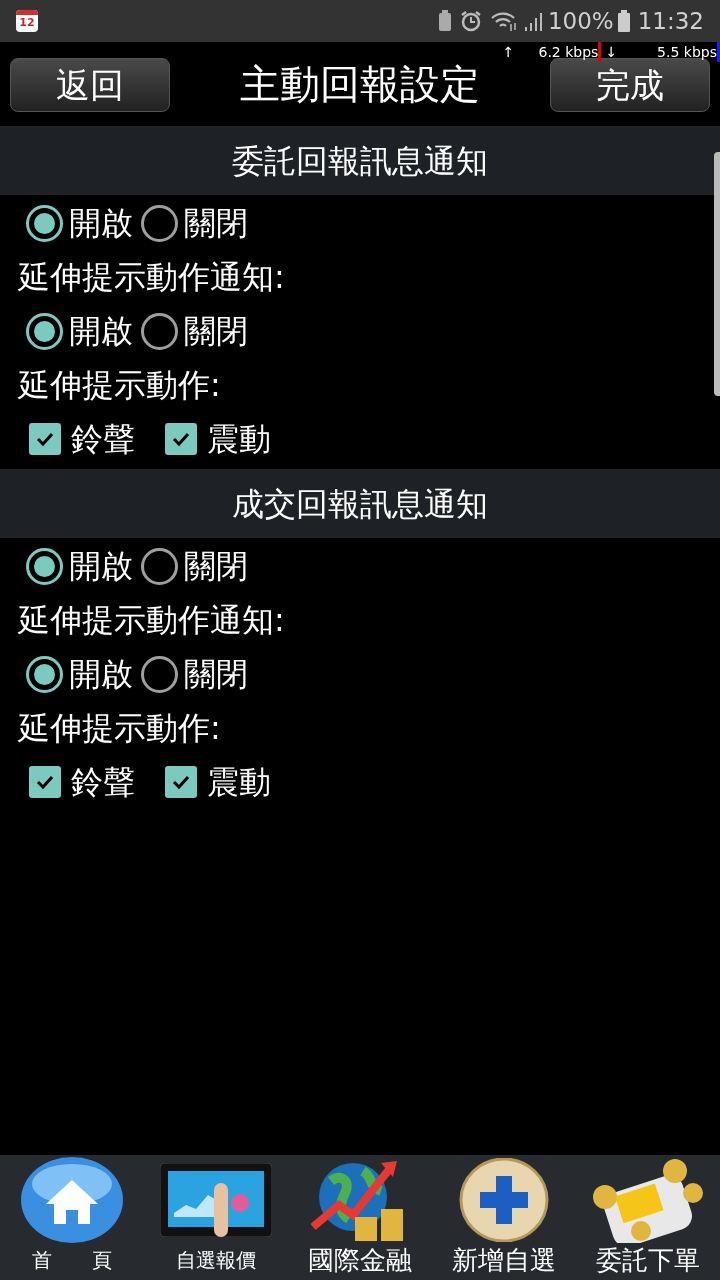 The width and height of the screenshot is (720, 1280). What do you see at coordinates (648, 1260) in the screenshot?
I see `nav-label: 委託下單` at bounding box center [648, 1260].